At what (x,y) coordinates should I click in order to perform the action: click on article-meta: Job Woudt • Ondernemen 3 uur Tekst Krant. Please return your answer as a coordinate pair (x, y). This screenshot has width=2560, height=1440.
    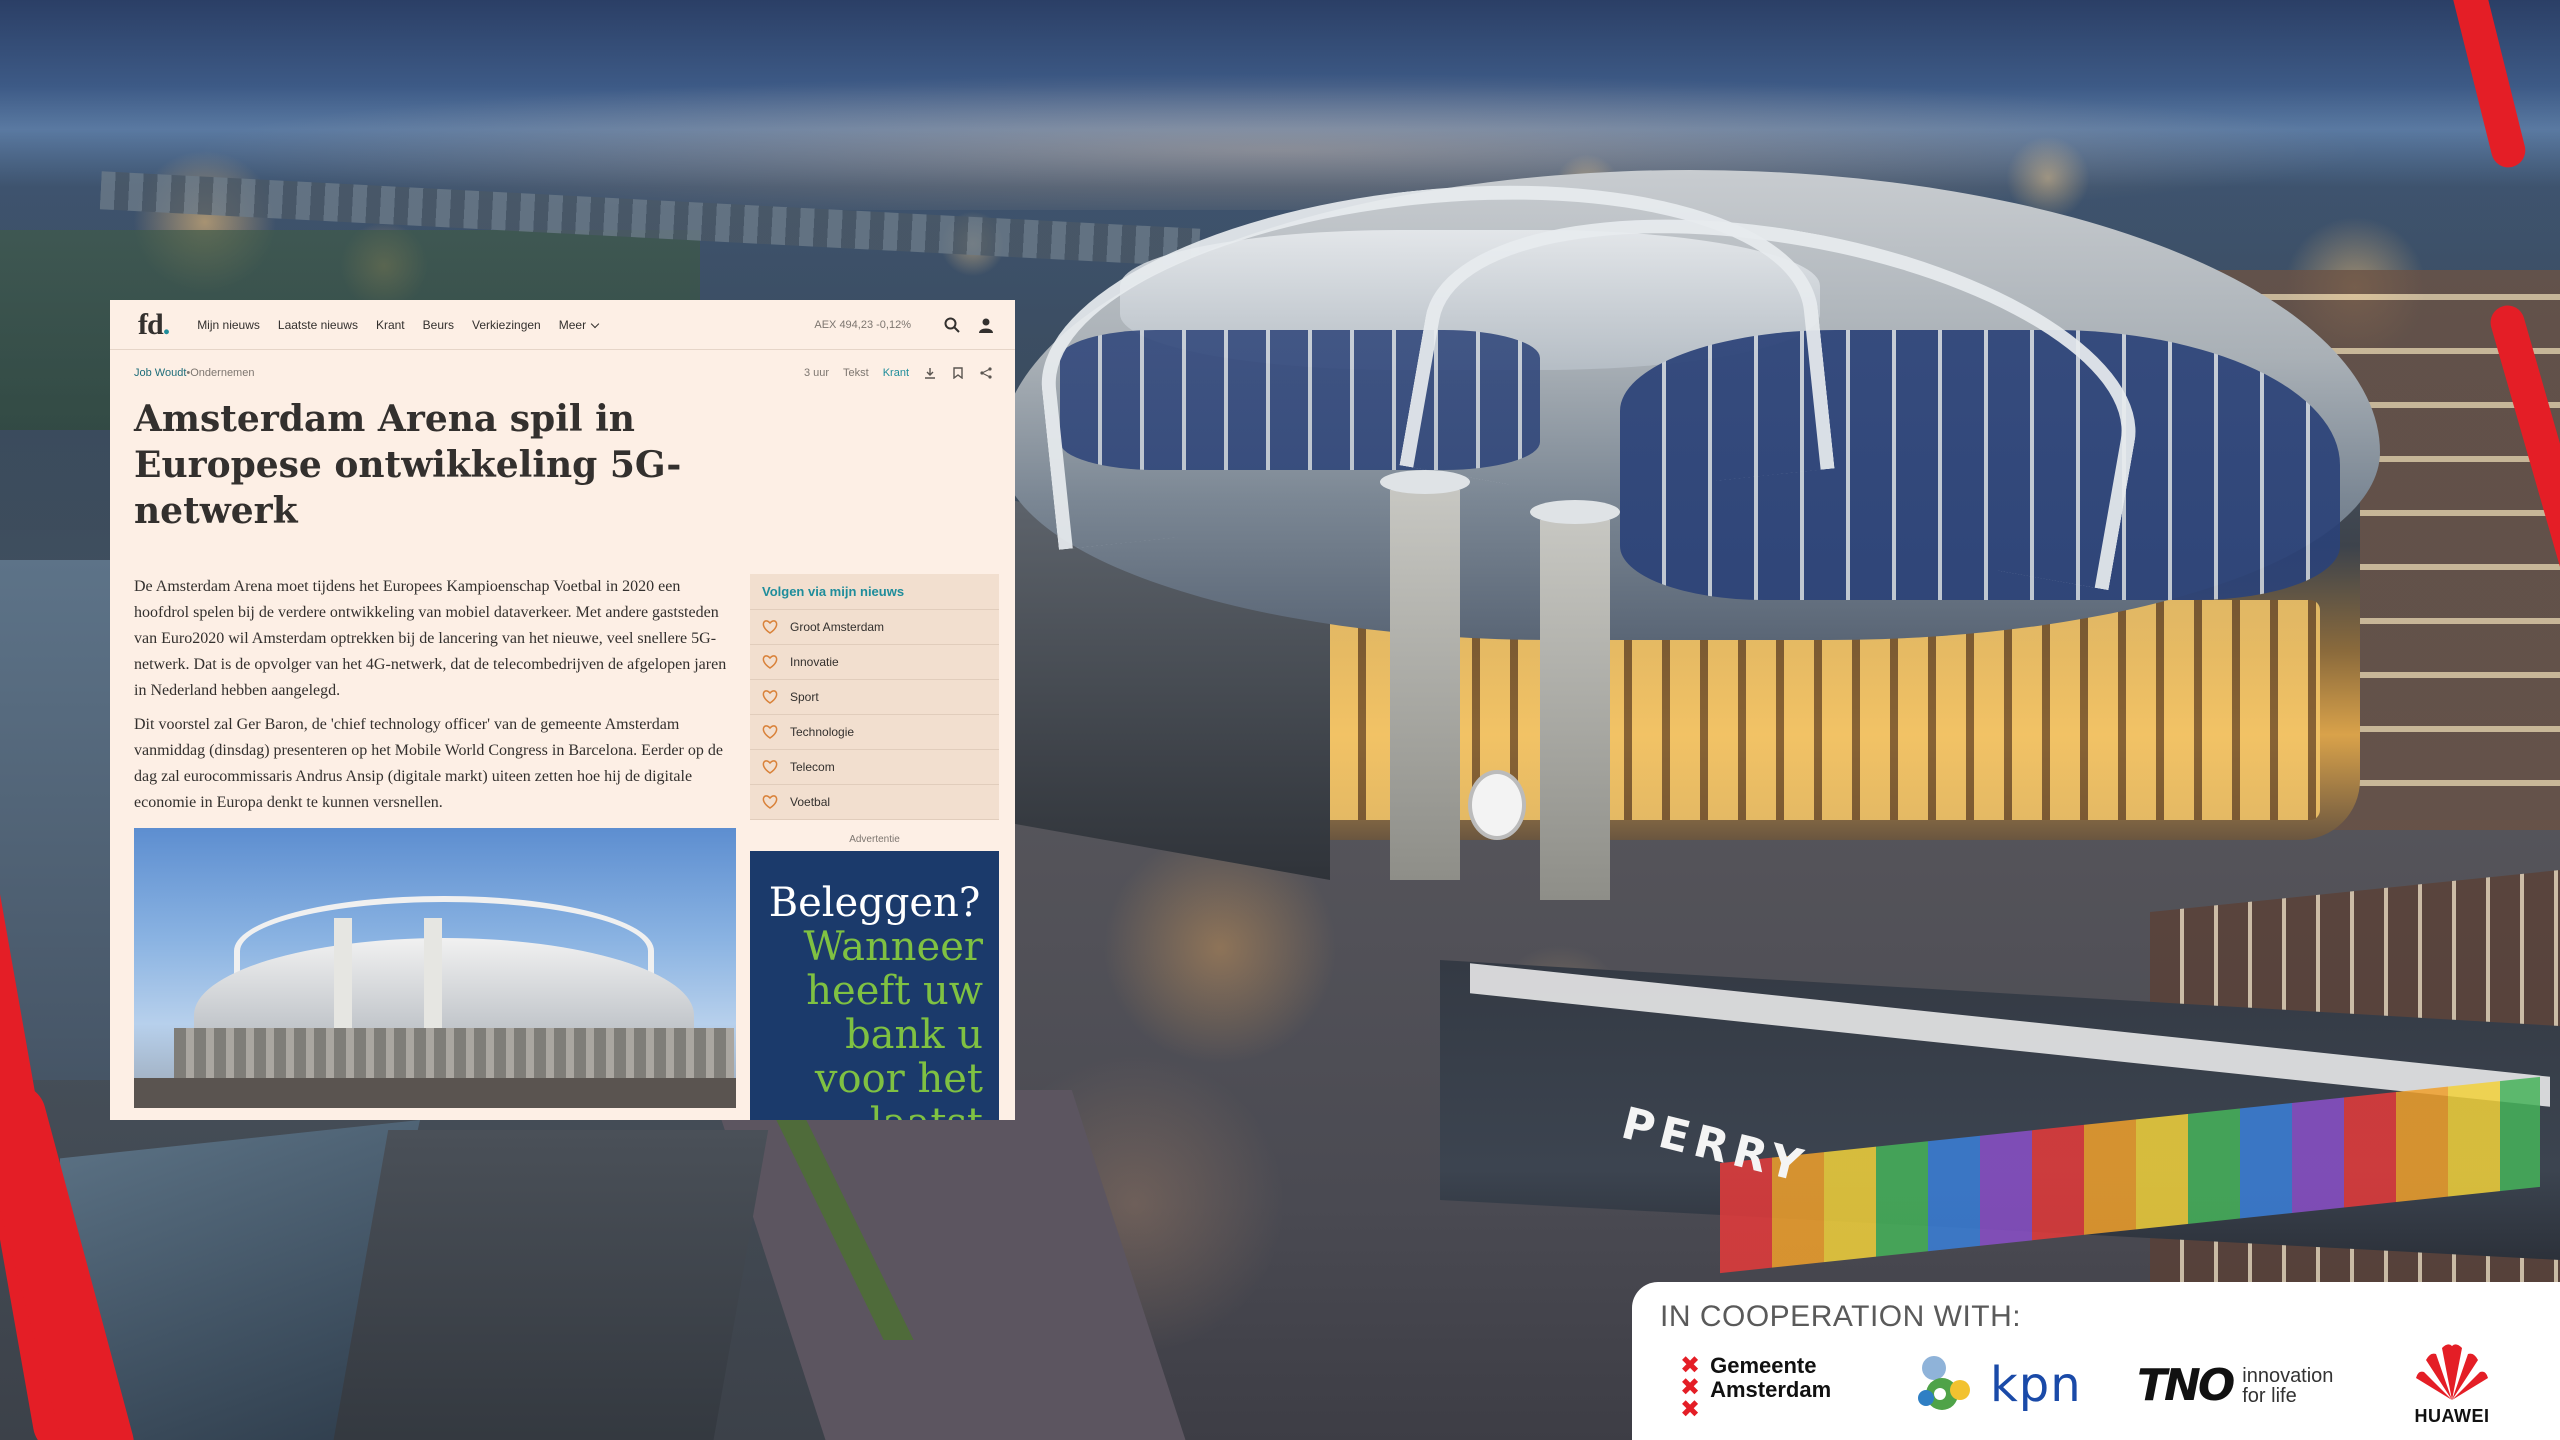
    Looking at the image, I should click on (562, 367).